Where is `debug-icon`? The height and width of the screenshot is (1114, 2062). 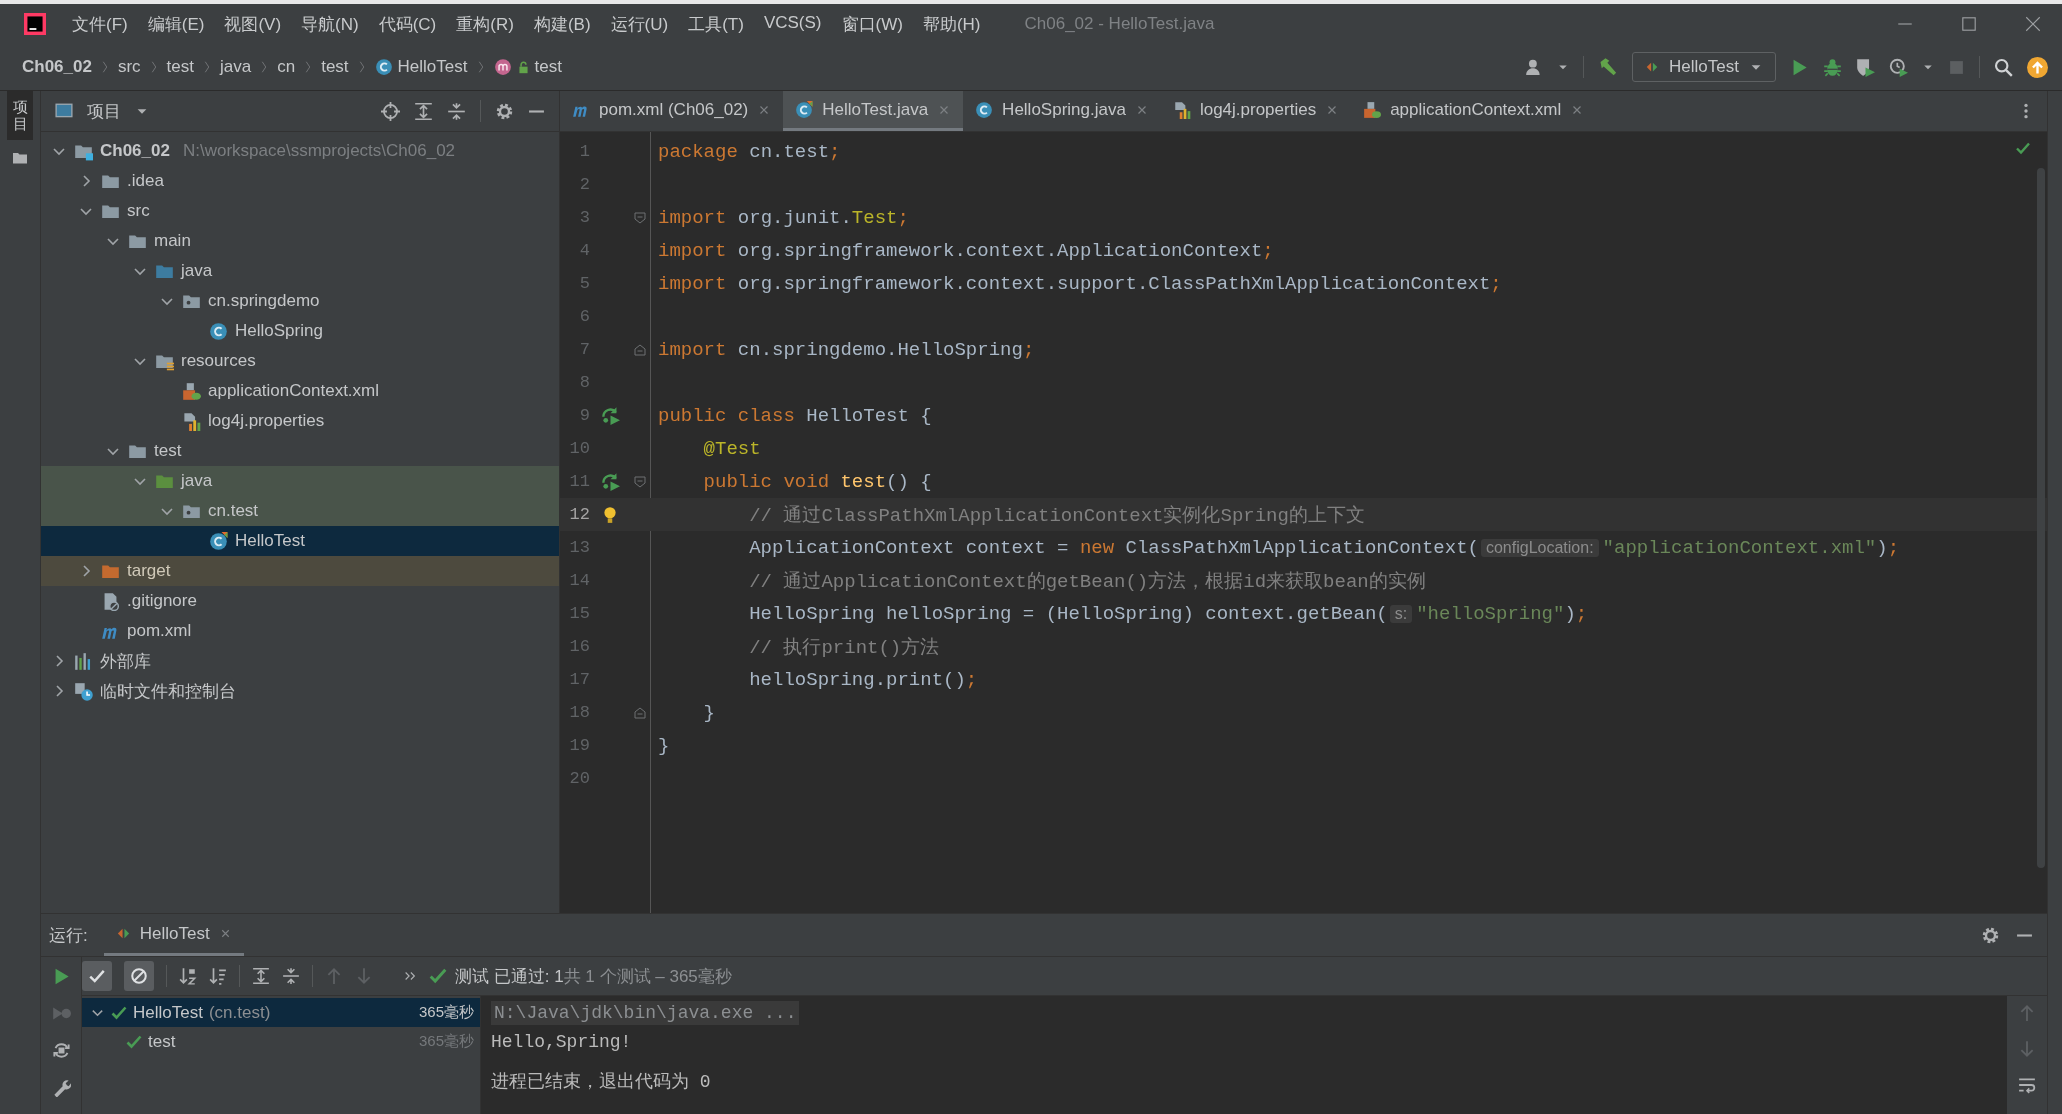 debug-icon is located at coordinates (1832, 67).